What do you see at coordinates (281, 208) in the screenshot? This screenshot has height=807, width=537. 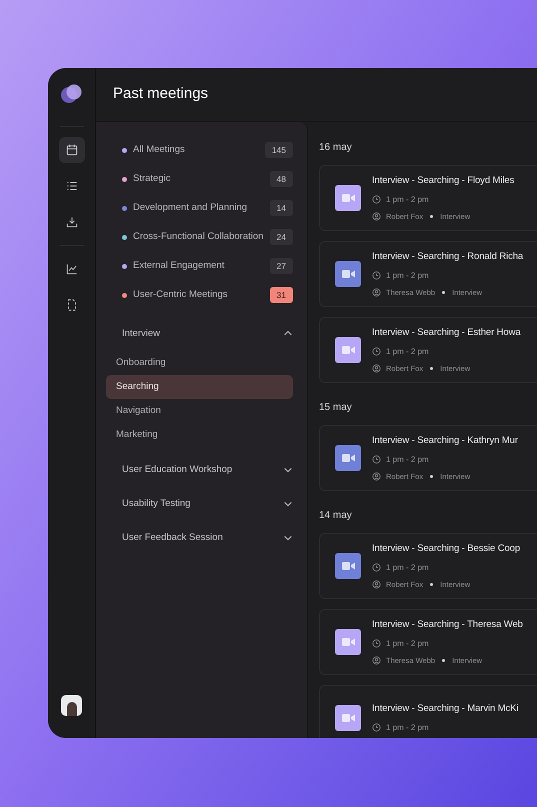 I see `count-badge: 14` at bounding box center [281, 208].